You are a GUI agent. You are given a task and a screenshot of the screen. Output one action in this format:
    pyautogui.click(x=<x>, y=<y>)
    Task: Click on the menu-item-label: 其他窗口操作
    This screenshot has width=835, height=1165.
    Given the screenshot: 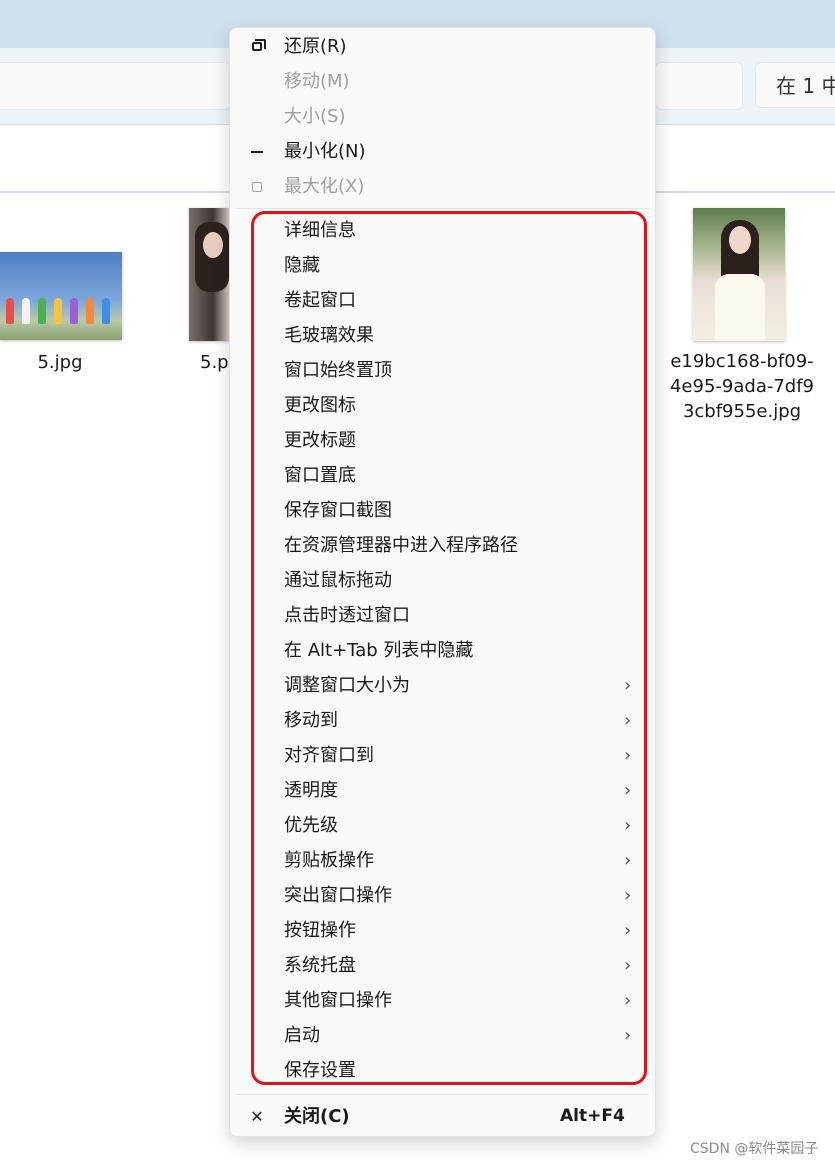 What is the action you would take?
    pyautogui.click(x=338, y=1000)
    